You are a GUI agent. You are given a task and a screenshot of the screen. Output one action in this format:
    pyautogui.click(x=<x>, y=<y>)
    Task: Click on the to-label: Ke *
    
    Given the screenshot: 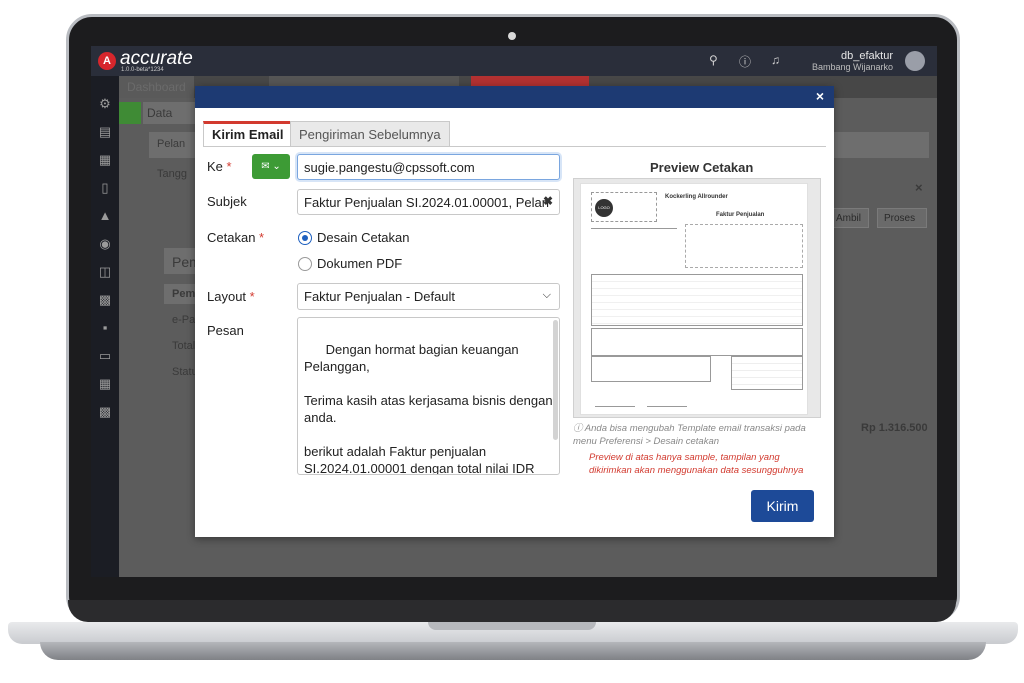 What is the action you would take?
    pyautogui.click(x=219, y=166)
    